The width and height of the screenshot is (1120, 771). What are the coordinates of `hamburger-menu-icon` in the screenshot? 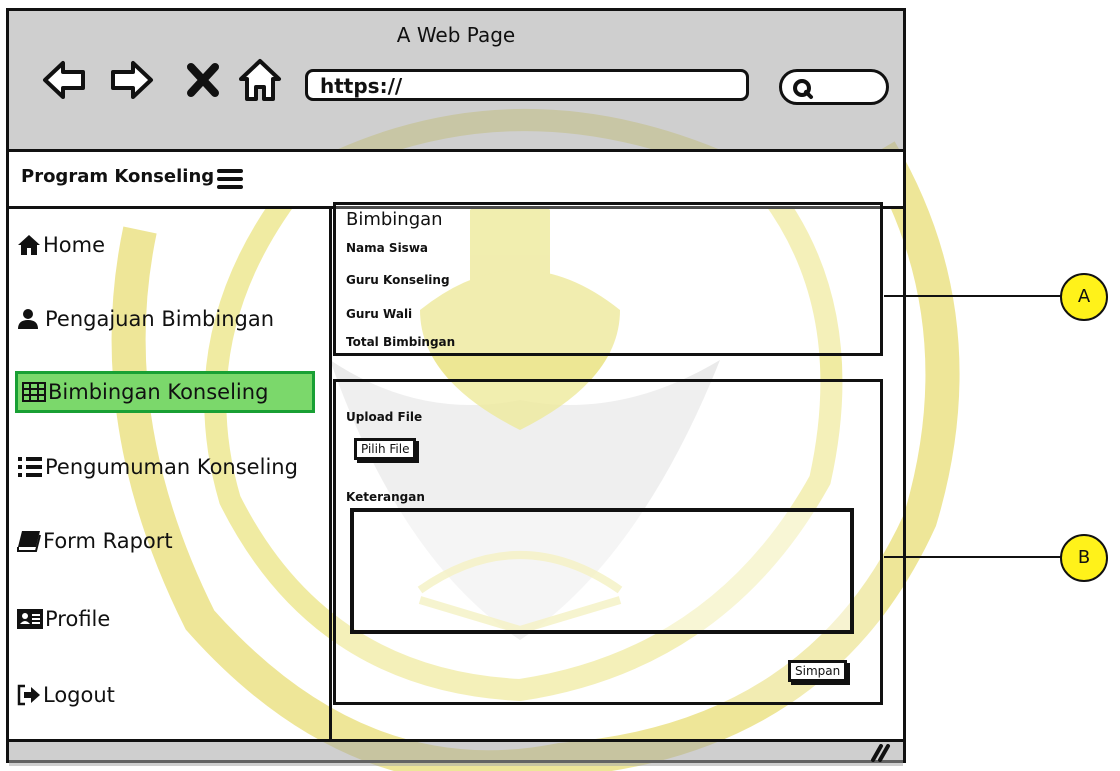 It's located at (230, 179).